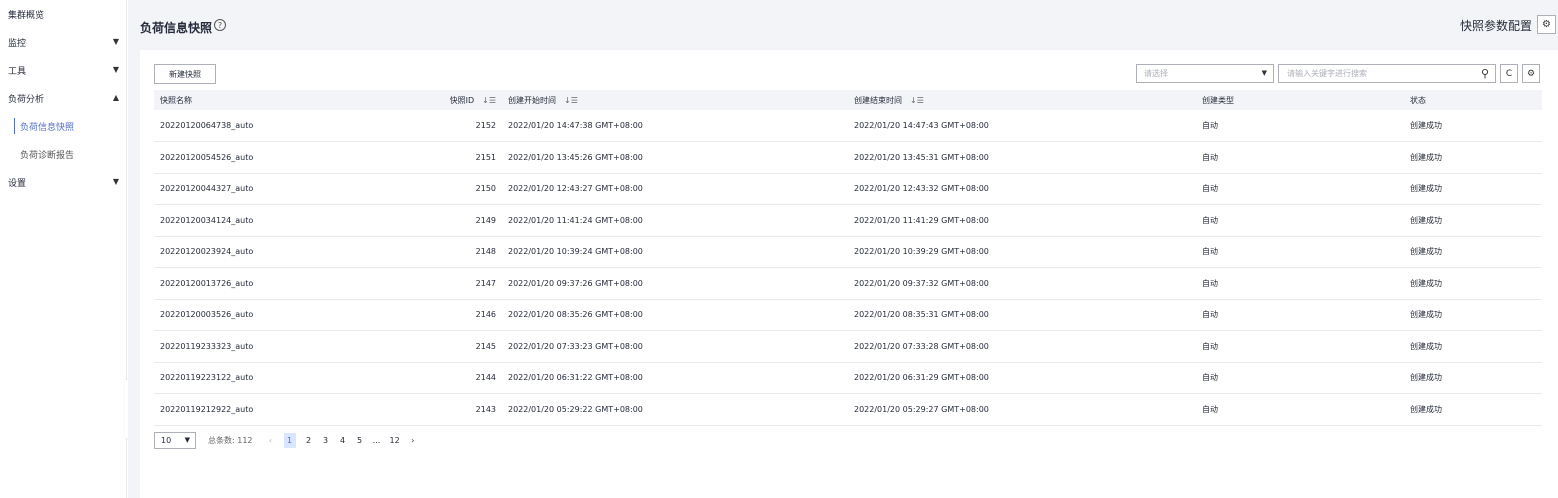  I want to click on page-button-4: 4, so click(343, 440).